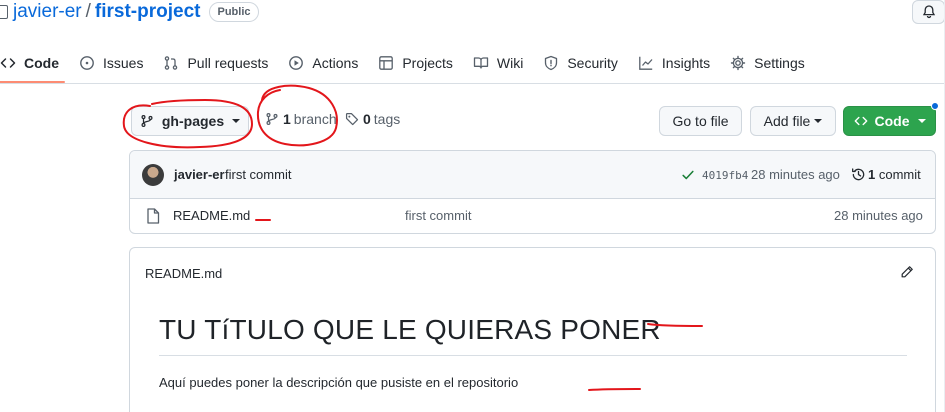 The image size is (945, 412). Describe the element at coordinates (367, 119) in the screenshot. I see `tag-count: 0` at that location.